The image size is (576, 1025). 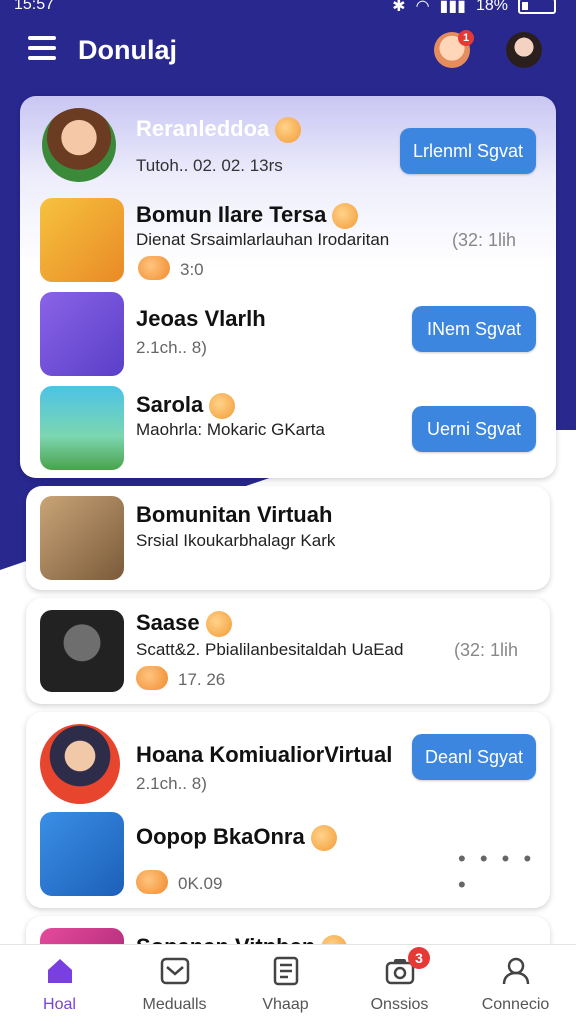 I want to click on battery-icon, so click(x=537, y=7).